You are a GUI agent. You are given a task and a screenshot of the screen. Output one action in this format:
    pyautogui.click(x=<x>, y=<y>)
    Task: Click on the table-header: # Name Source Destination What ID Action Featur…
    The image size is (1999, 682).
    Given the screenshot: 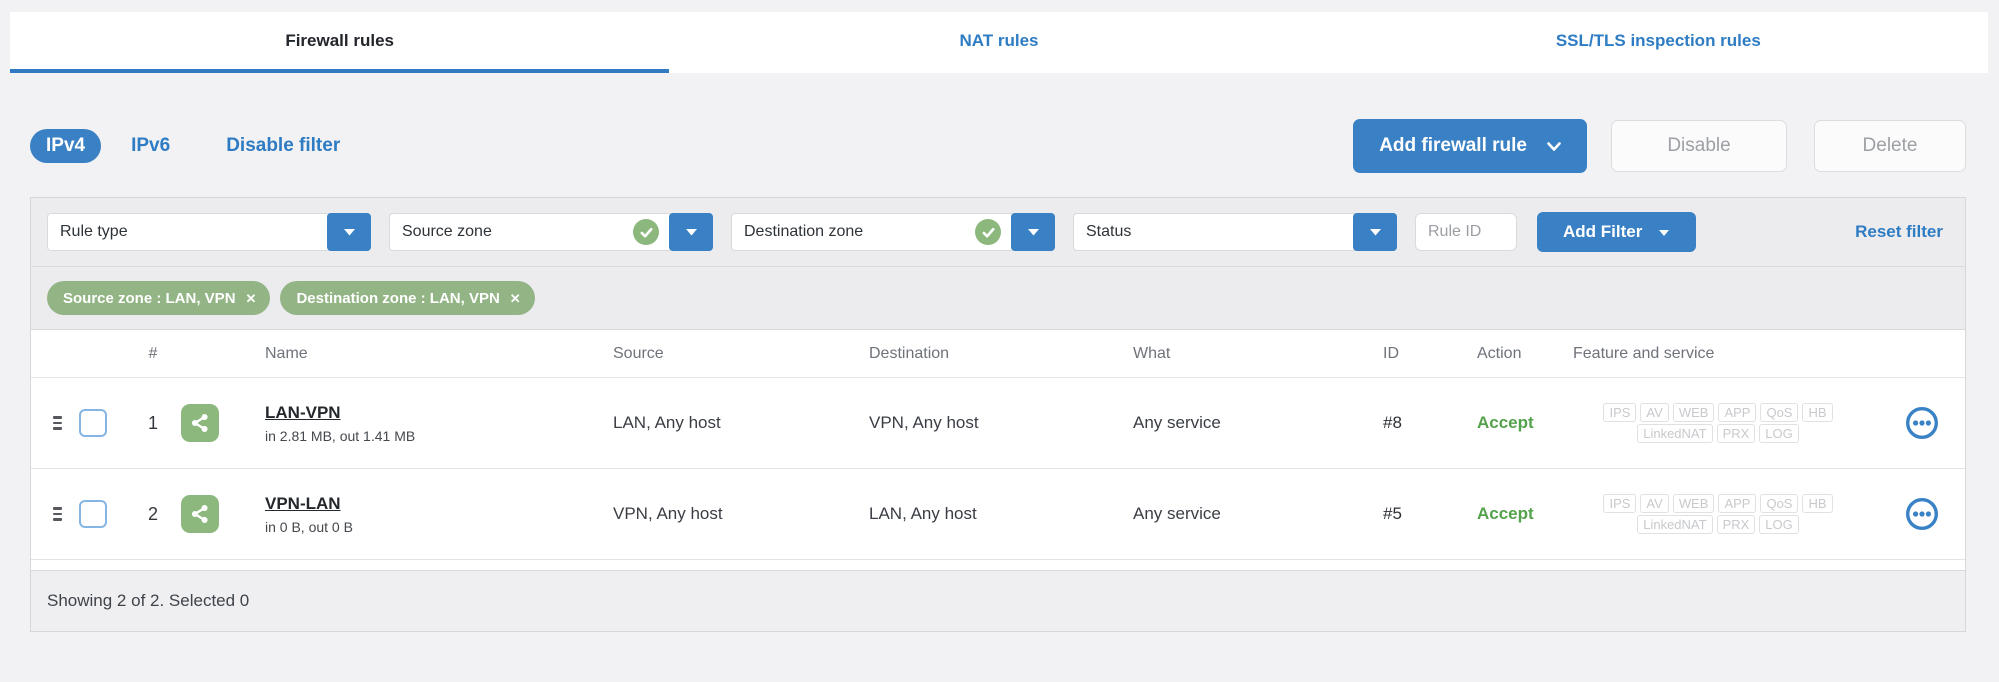 What is the action you would take?
    pyautogui.click(x=998, y=354)
    